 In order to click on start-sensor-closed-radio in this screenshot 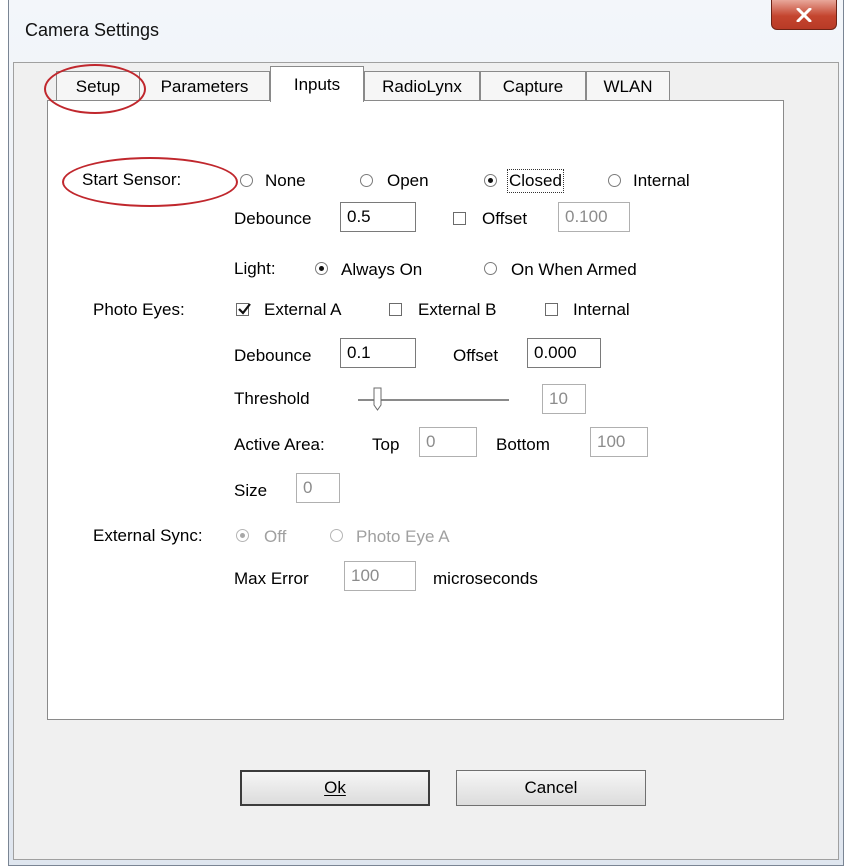, I will do `click(490, 180)`.